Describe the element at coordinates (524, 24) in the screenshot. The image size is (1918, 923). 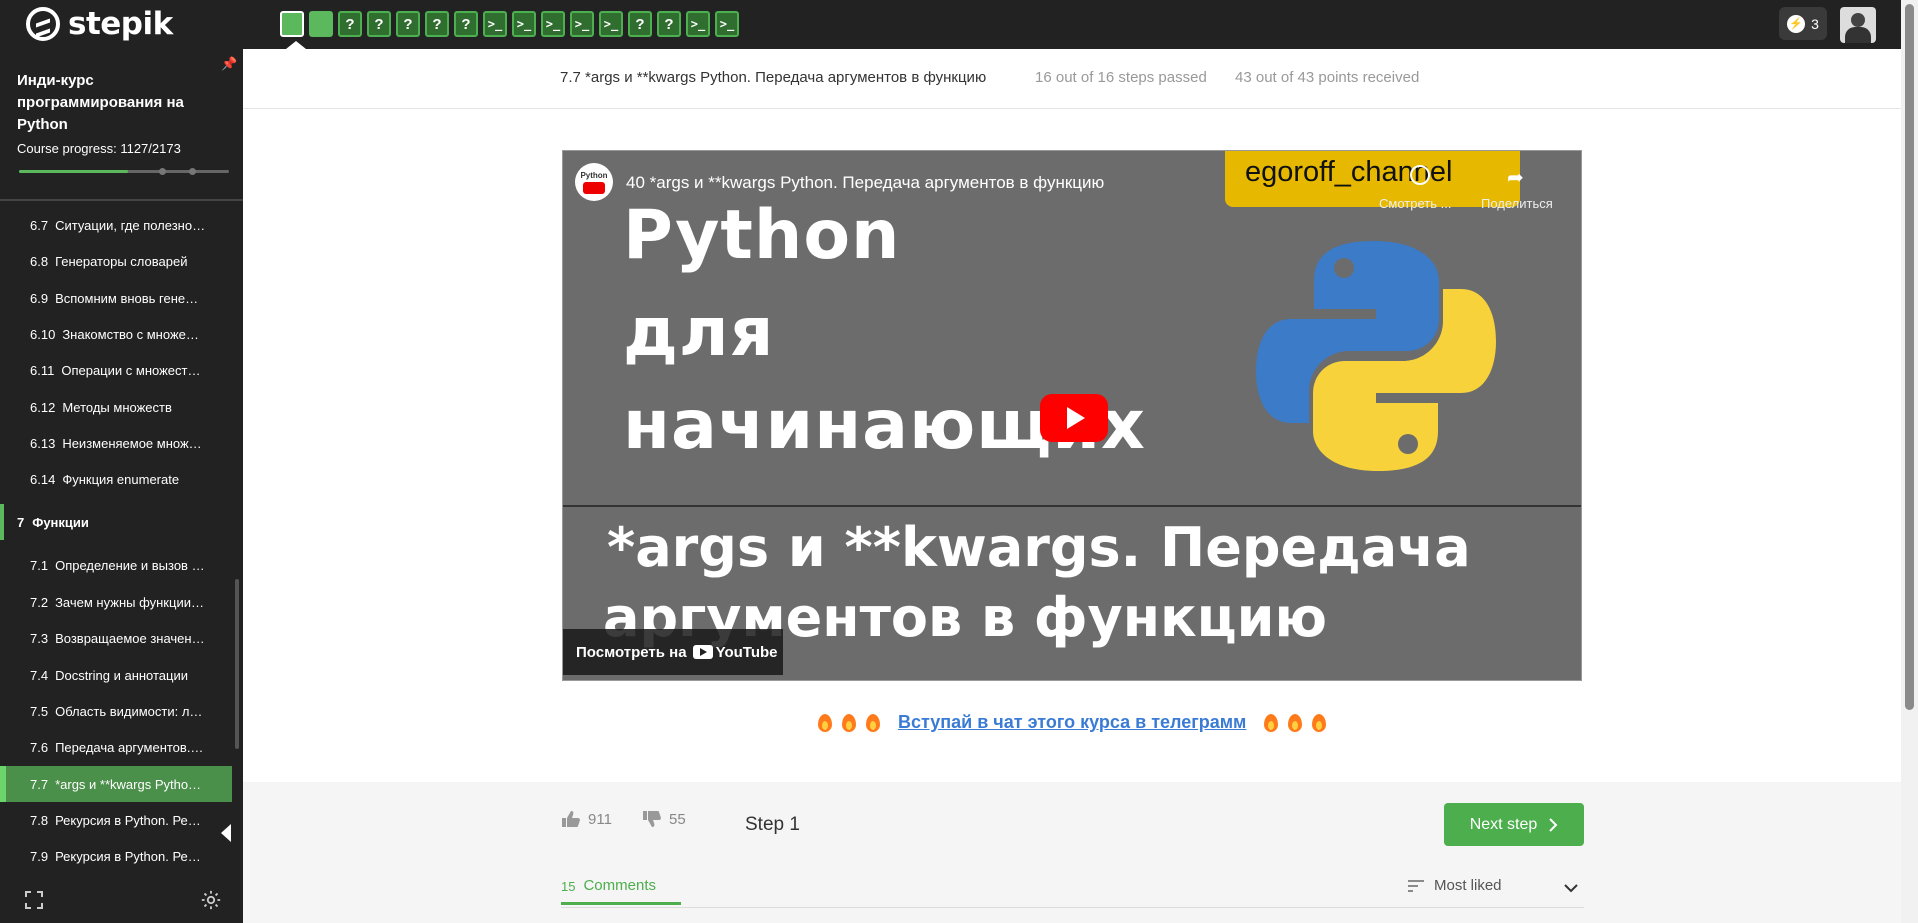
I see `step-9-code: >_` at that location.